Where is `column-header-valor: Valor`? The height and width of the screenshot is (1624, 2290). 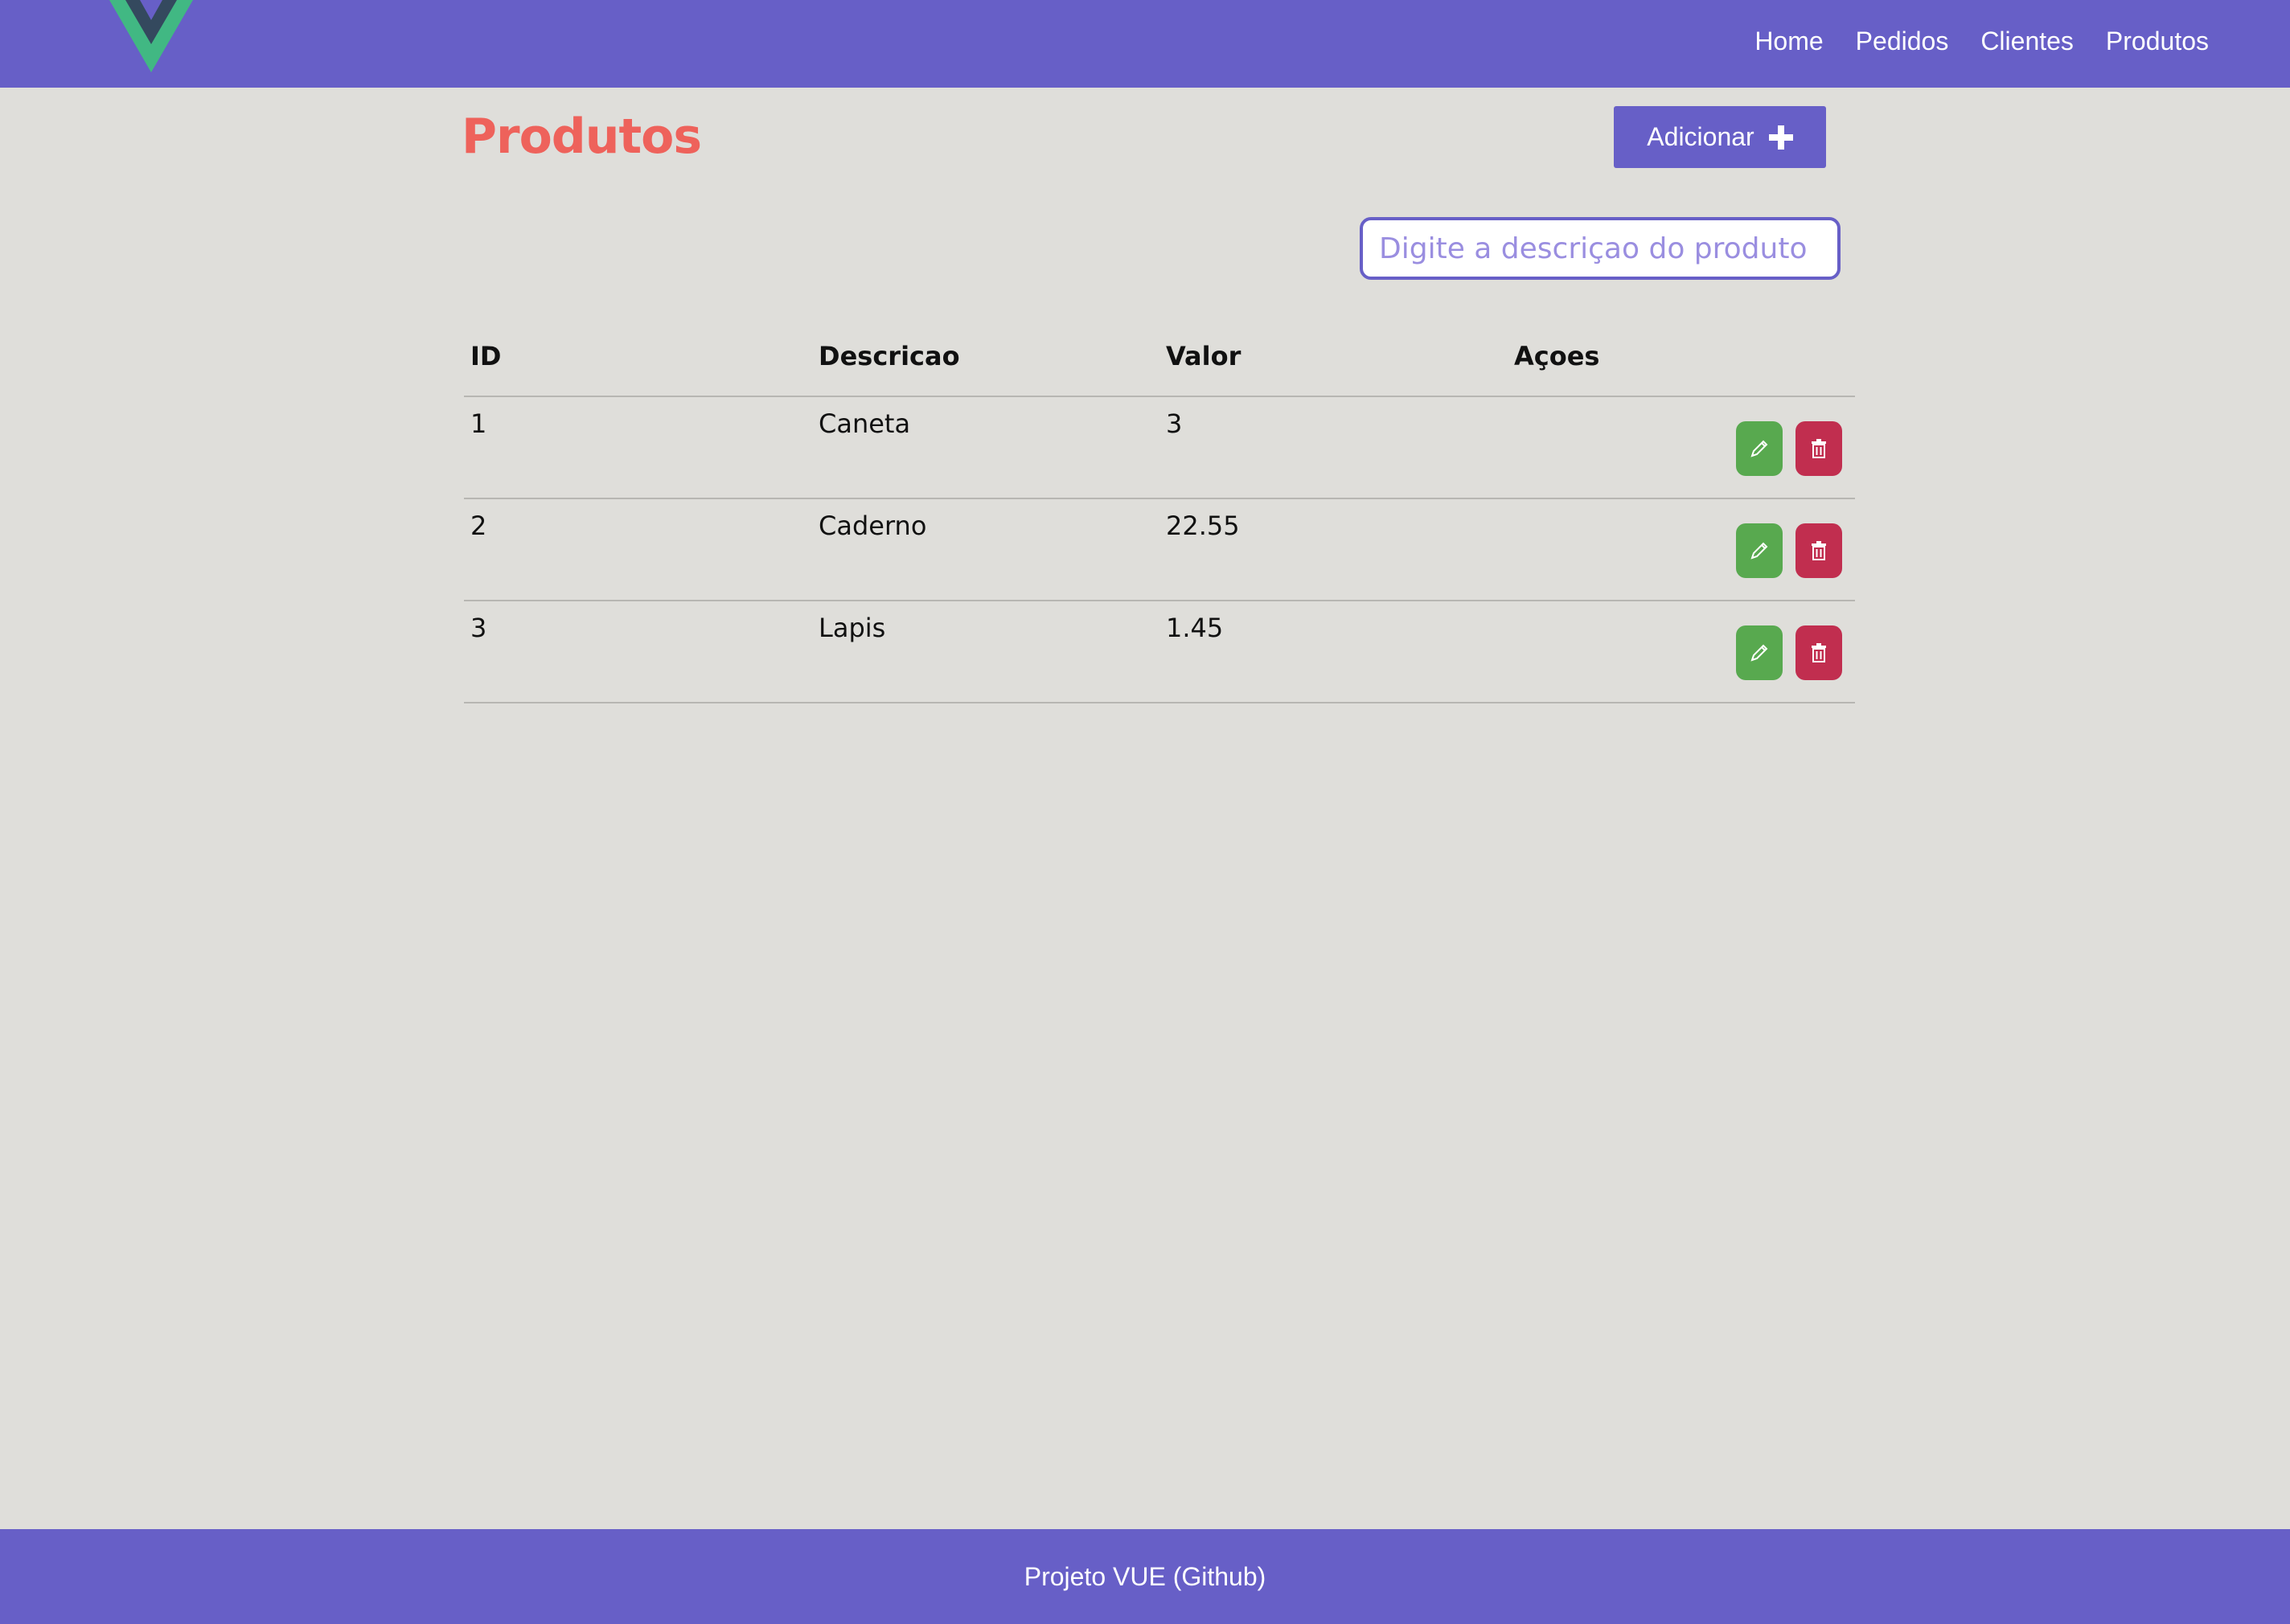 column-header-valor: Valor is located at coordinates (1203, 356).